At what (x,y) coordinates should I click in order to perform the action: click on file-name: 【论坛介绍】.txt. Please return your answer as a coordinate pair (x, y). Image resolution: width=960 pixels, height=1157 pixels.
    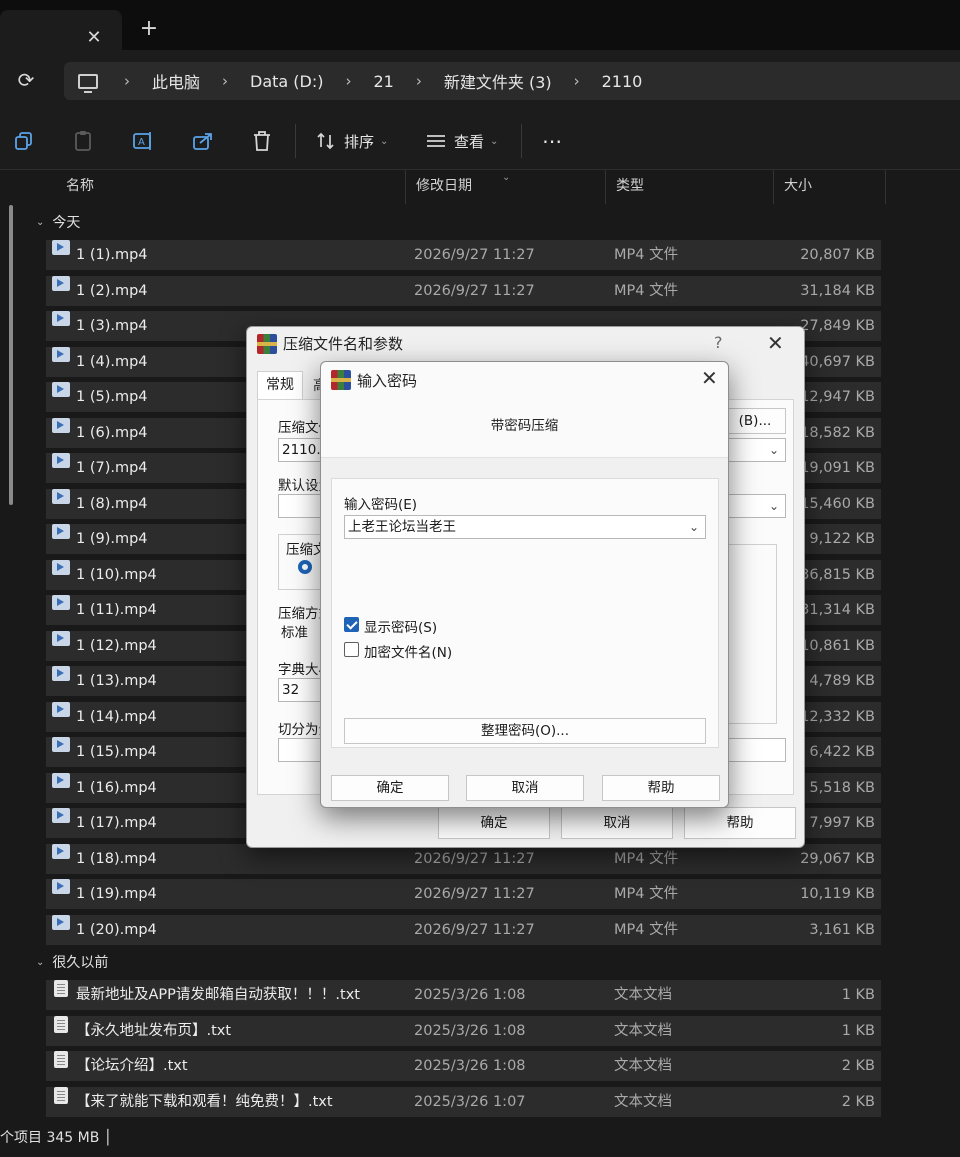
    Looking at the image, I should click on (132, 1066).